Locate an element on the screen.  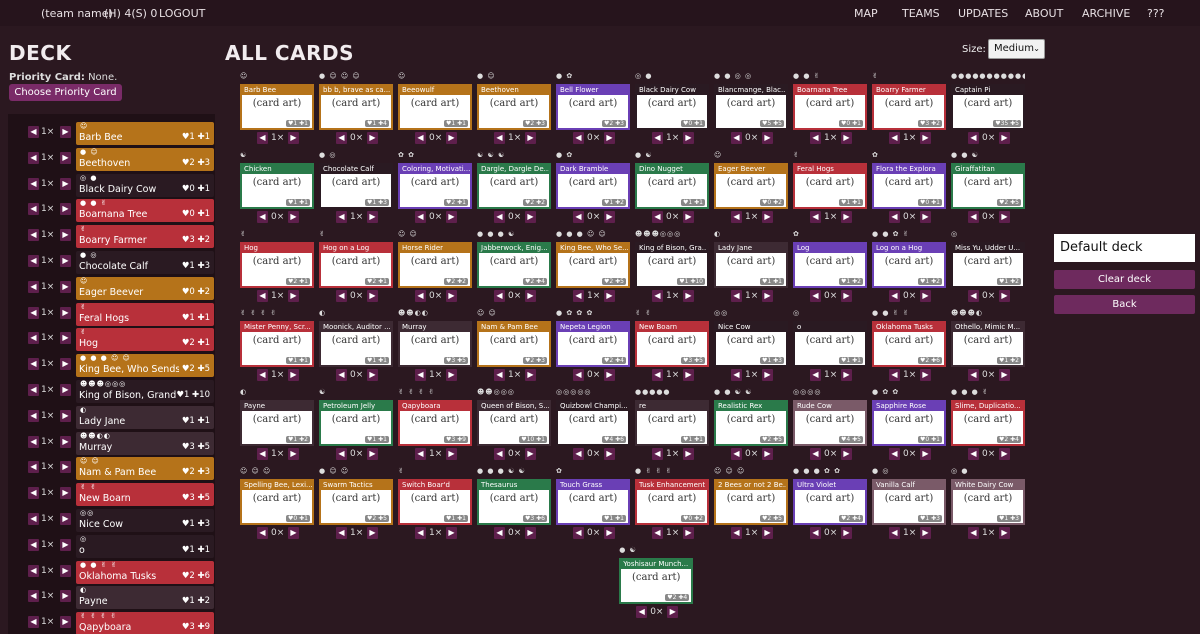
deck-row-card: ◎◎ Nice Cow ♥1 ✚3 is located at coordinates (145, 520).